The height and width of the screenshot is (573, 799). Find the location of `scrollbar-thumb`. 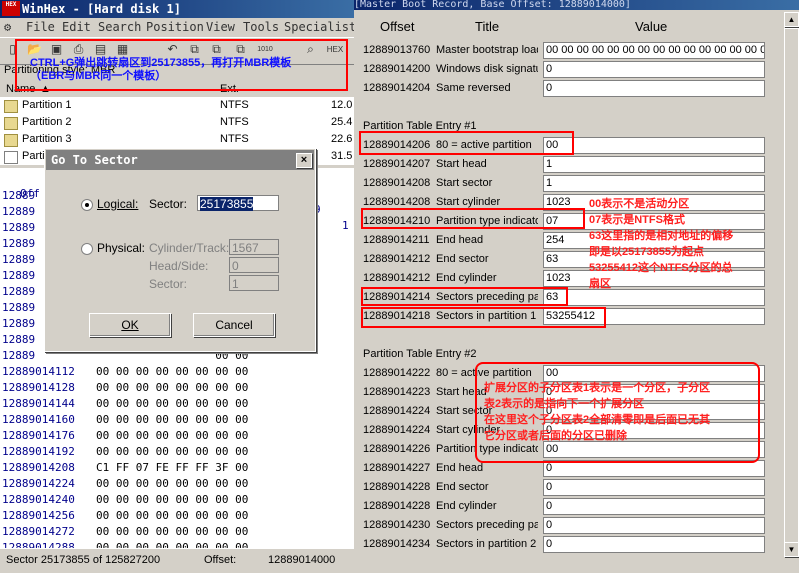

scrollbar-thumb is located at coordinates (791, 288).